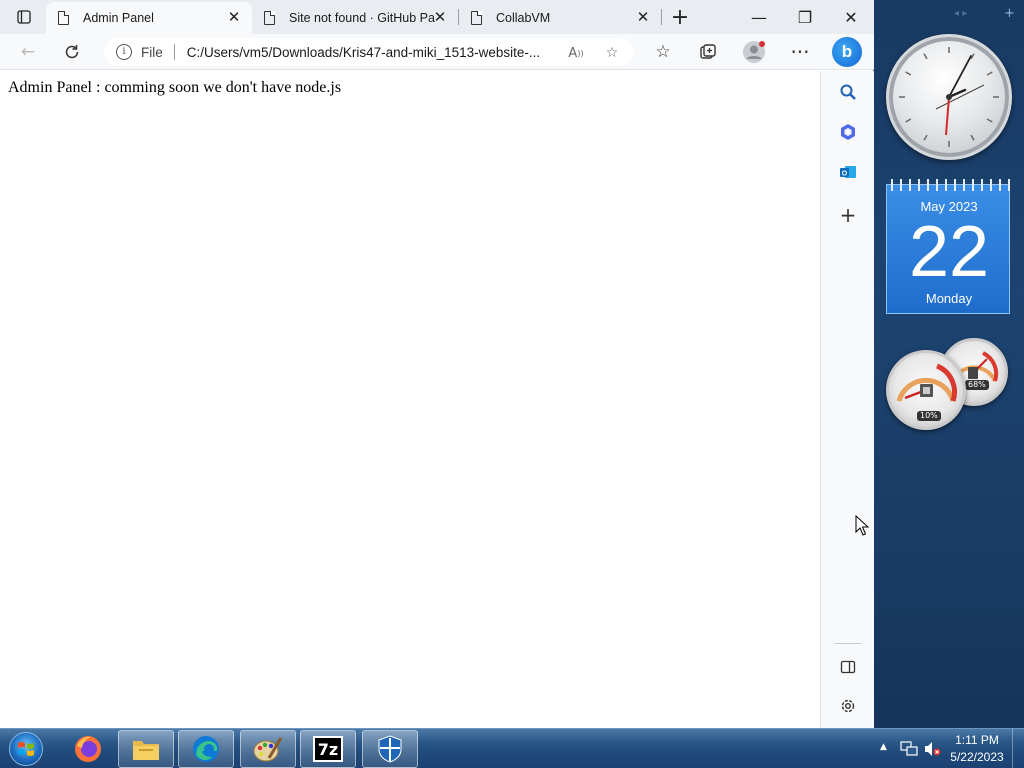 The height and width of the screenshot is (768, 1024). What do you see at coordinates (977, 749) in the screenshot?
I see `taskbar-clock: 1:11 PM 5/22/2023` at bounding box center [977, 749].